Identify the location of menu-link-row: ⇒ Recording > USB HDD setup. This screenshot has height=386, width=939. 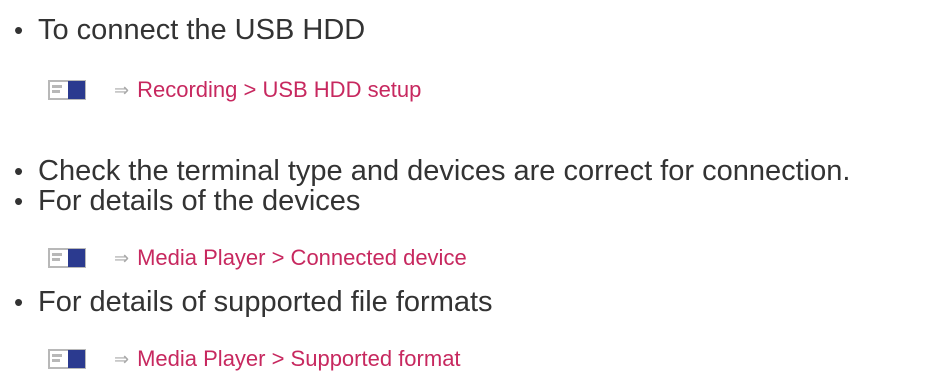
(234, 90).